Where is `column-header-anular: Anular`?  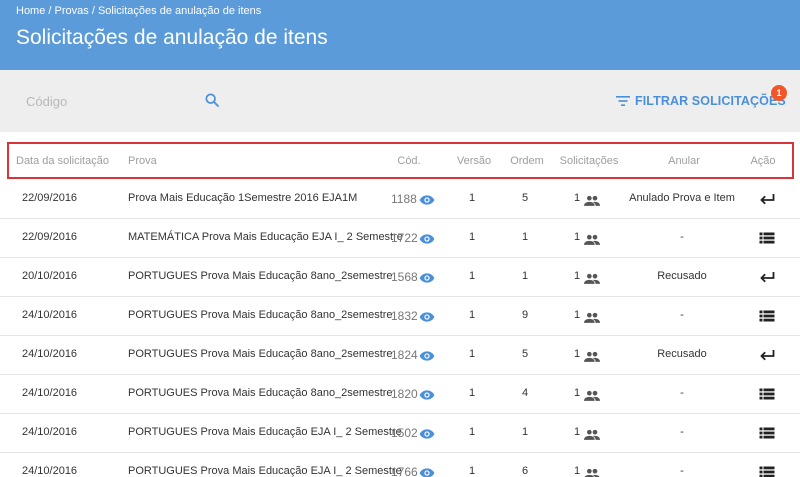
column-header-anular: Anular is located at coordinates (684, 161).